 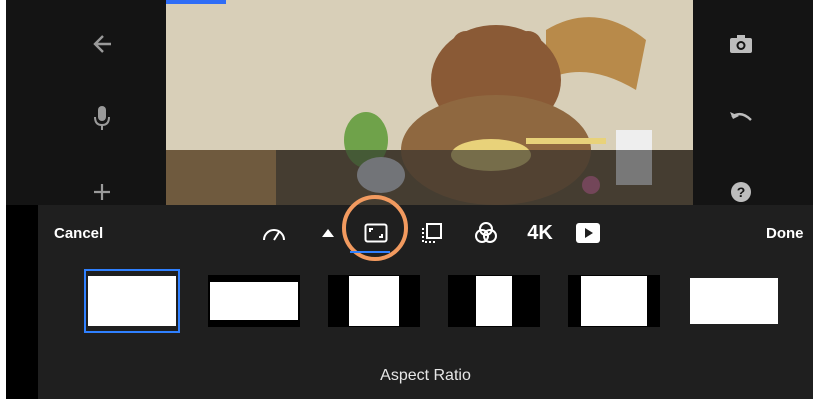 I want to click on preview-progress, so click(x=196, y=2).